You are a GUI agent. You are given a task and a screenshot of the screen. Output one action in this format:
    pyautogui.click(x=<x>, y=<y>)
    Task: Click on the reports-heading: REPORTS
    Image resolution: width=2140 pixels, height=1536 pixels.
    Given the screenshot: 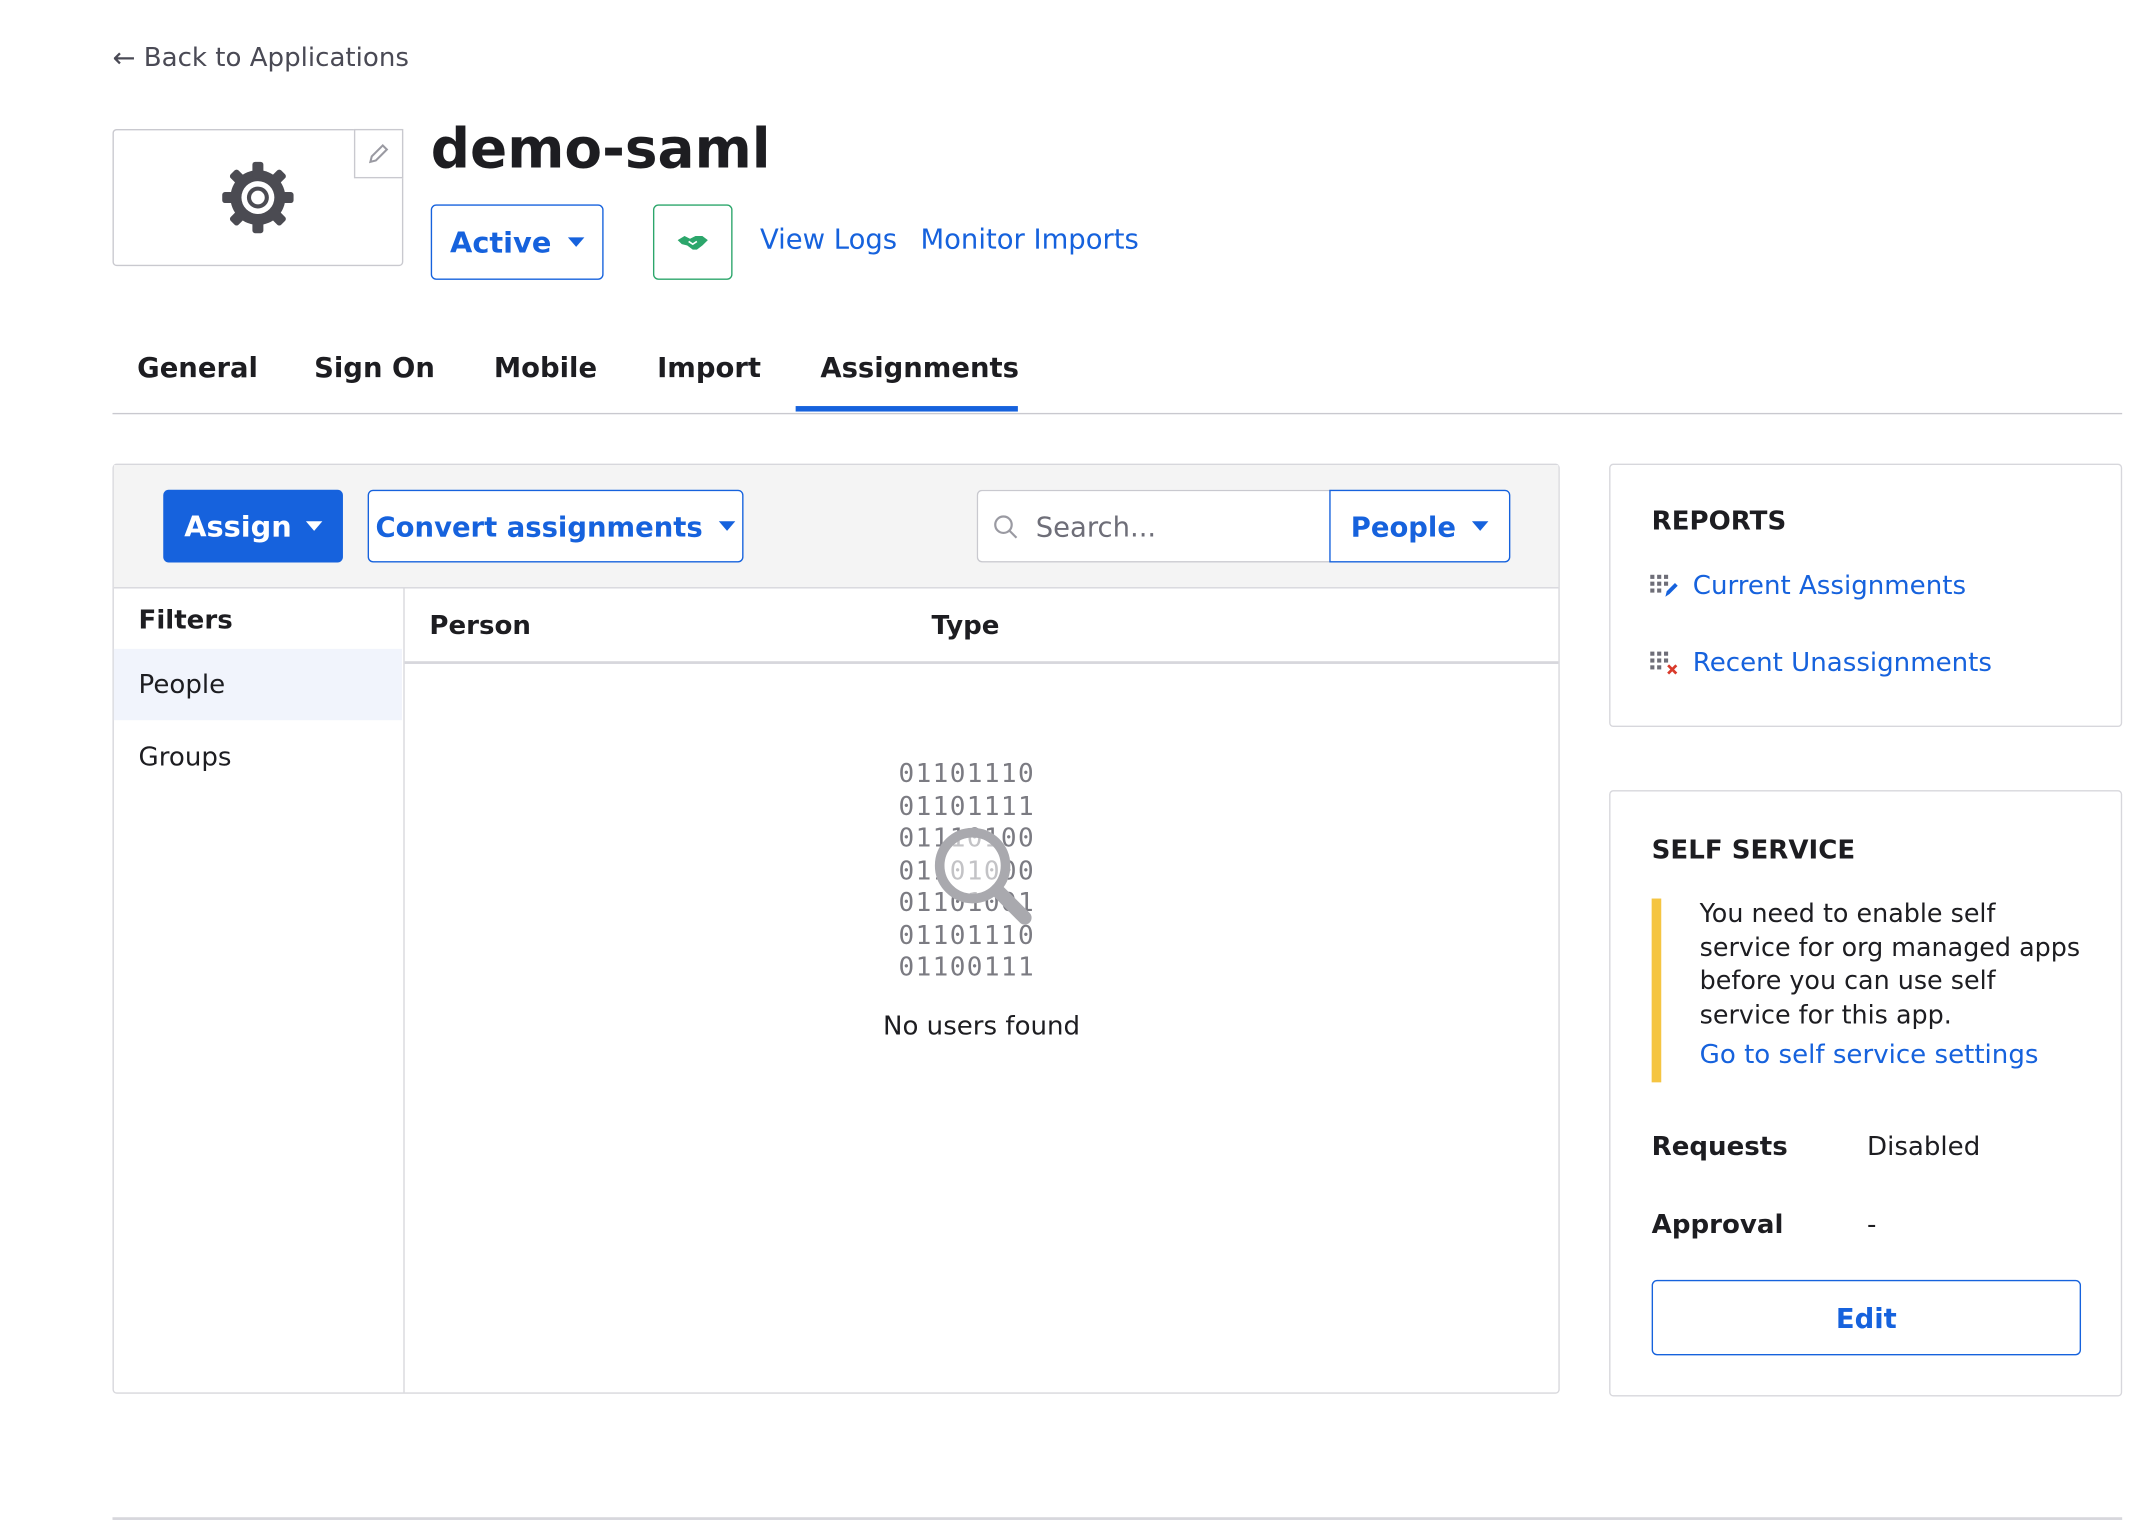 What is the action you would take?
    pyautogui.click(x=1719, y=521)
    